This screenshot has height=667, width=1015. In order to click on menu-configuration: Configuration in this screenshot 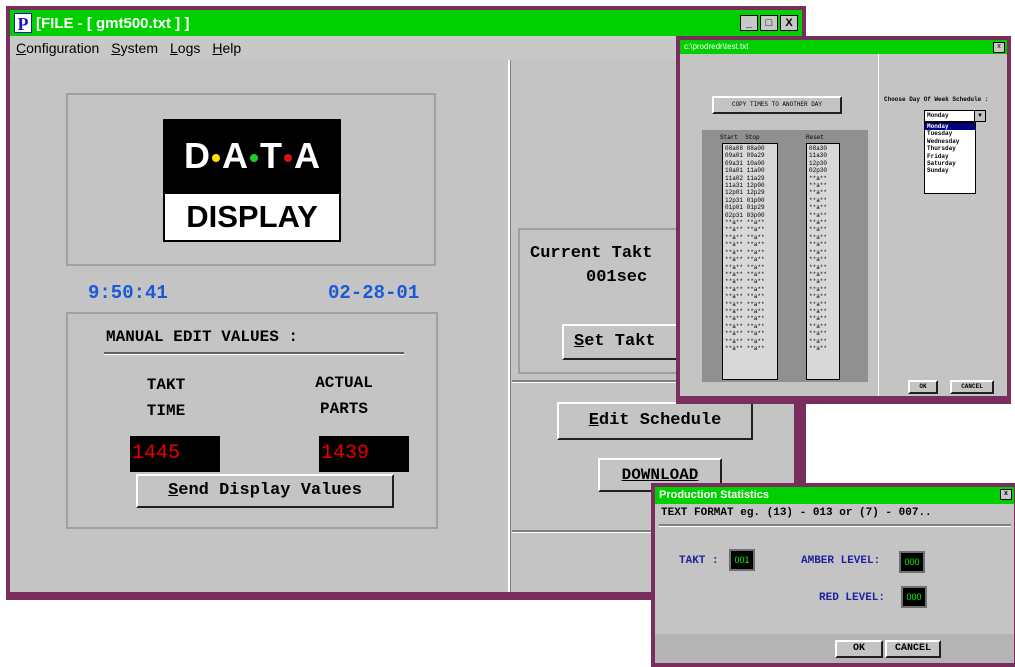, I will do `click(57, 48)`.